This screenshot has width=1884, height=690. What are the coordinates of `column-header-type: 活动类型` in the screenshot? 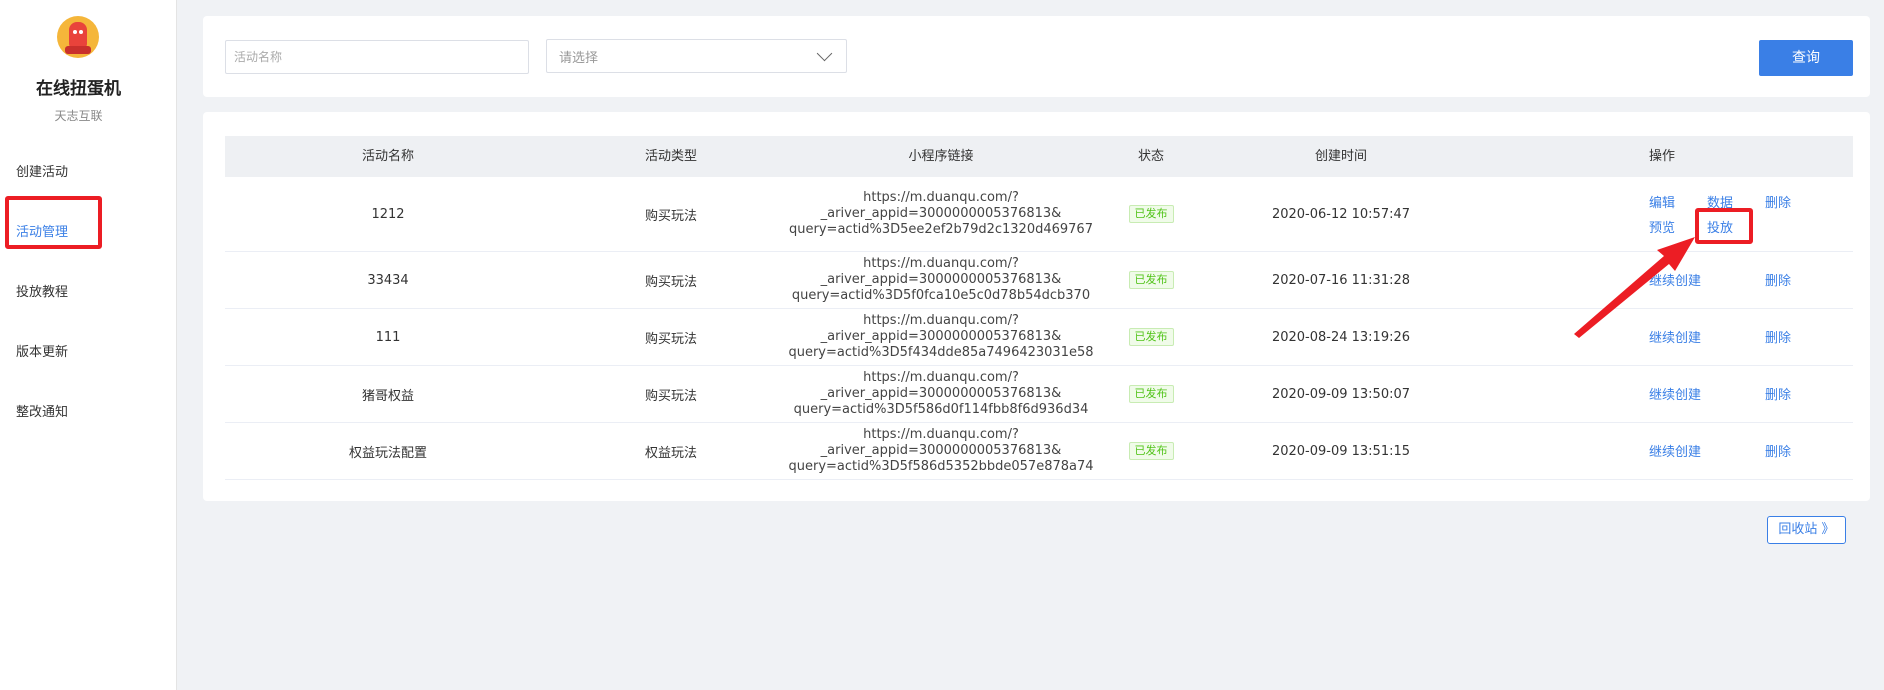 It's located at (670, 156).